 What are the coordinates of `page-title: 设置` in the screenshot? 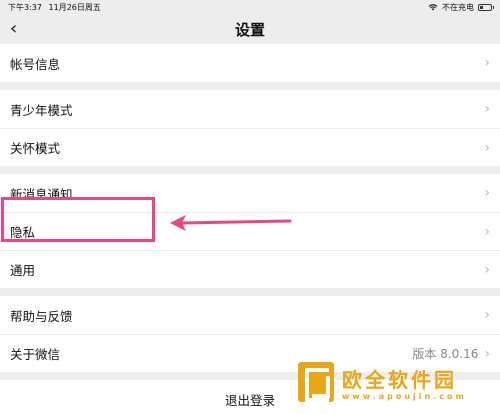 It's located at (249, 29).